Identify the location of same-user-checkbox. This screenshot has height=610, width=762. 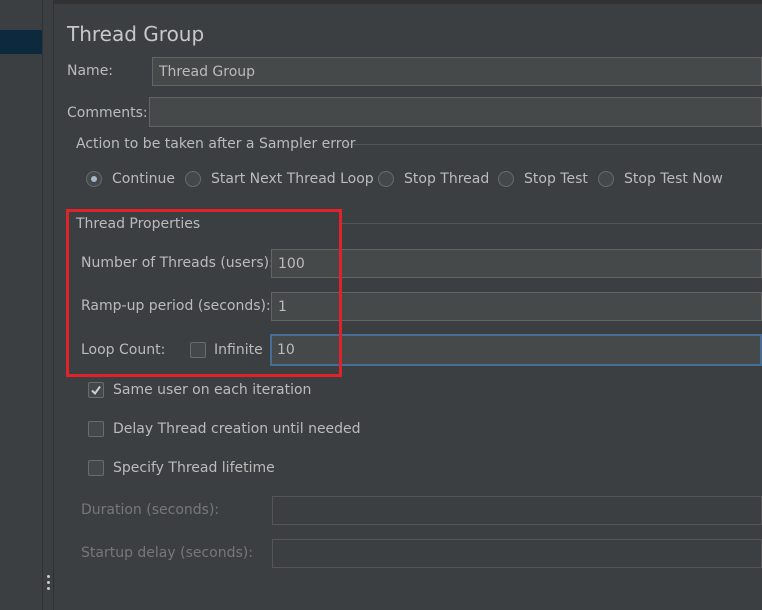
(96, 390).